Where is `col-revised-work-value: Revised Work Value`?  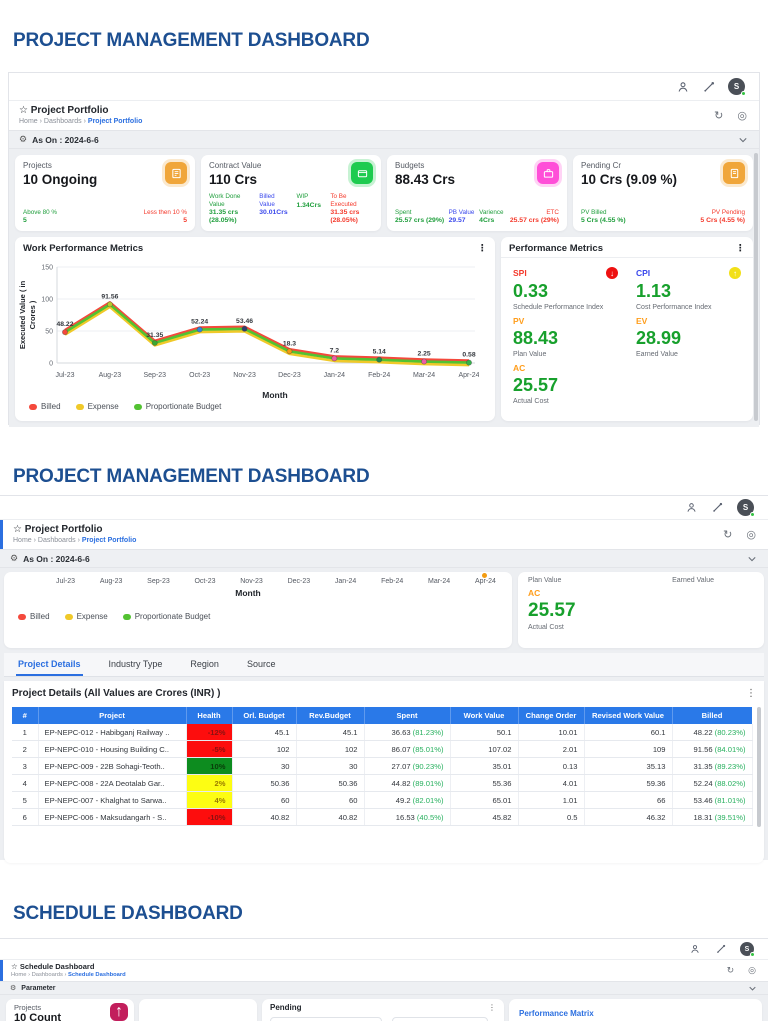
col-revised-work-value: Revised Work Value is located at coordinates (628, 715).